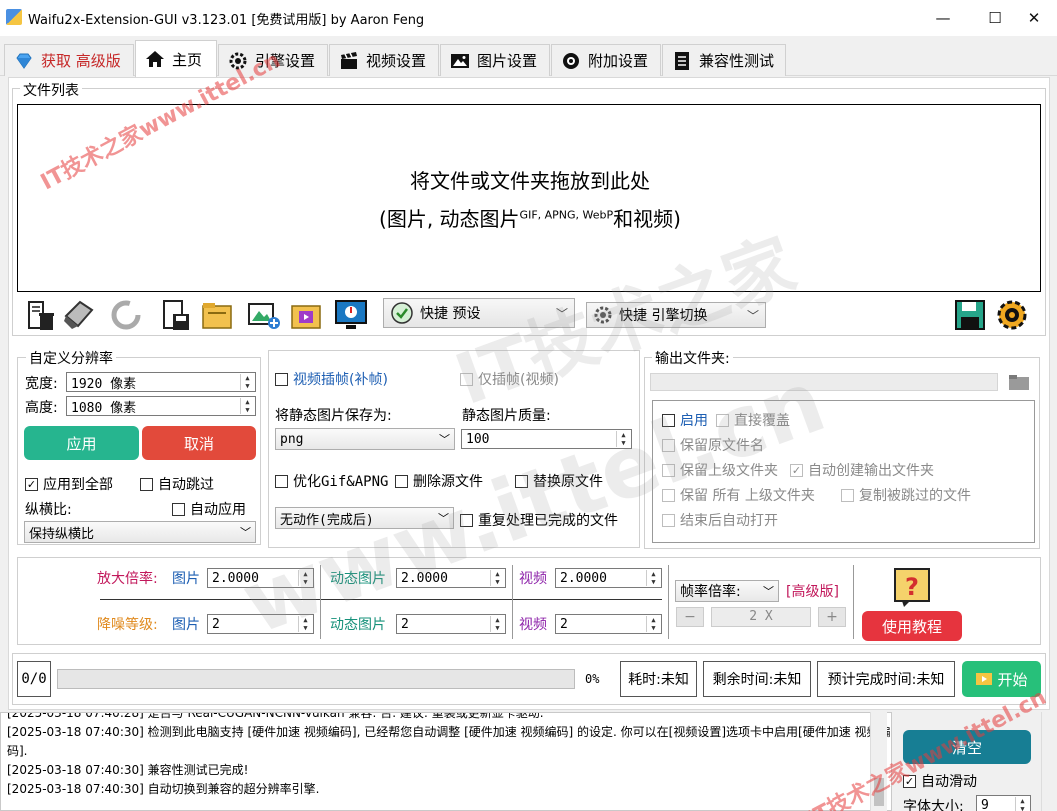 Image resolution: width=1057 pixels, height=811 pixels. I want to click on quick-engine-dropdown: 快捷 引擎切换 ﹀, so click(676, 315).